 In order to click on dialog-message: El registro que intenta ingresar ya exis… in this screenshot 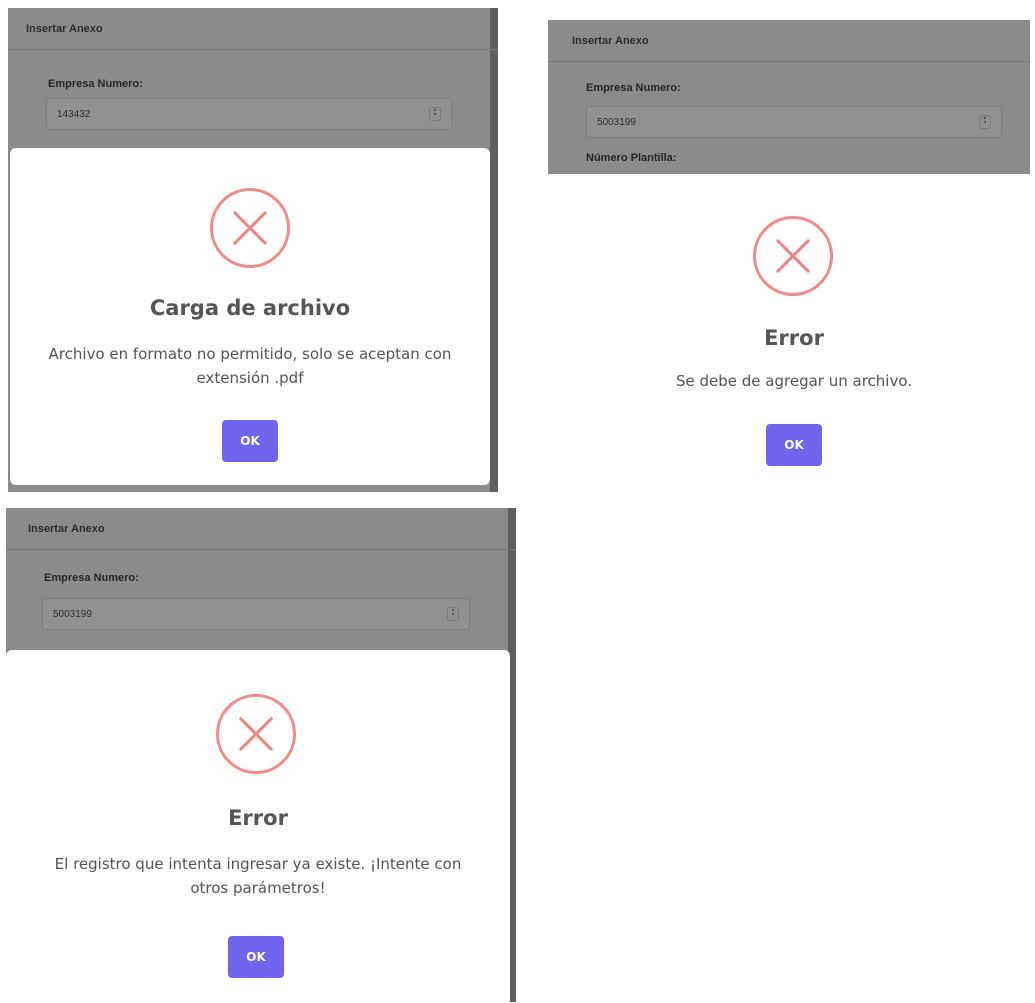, I will do `click(258, 876)`.